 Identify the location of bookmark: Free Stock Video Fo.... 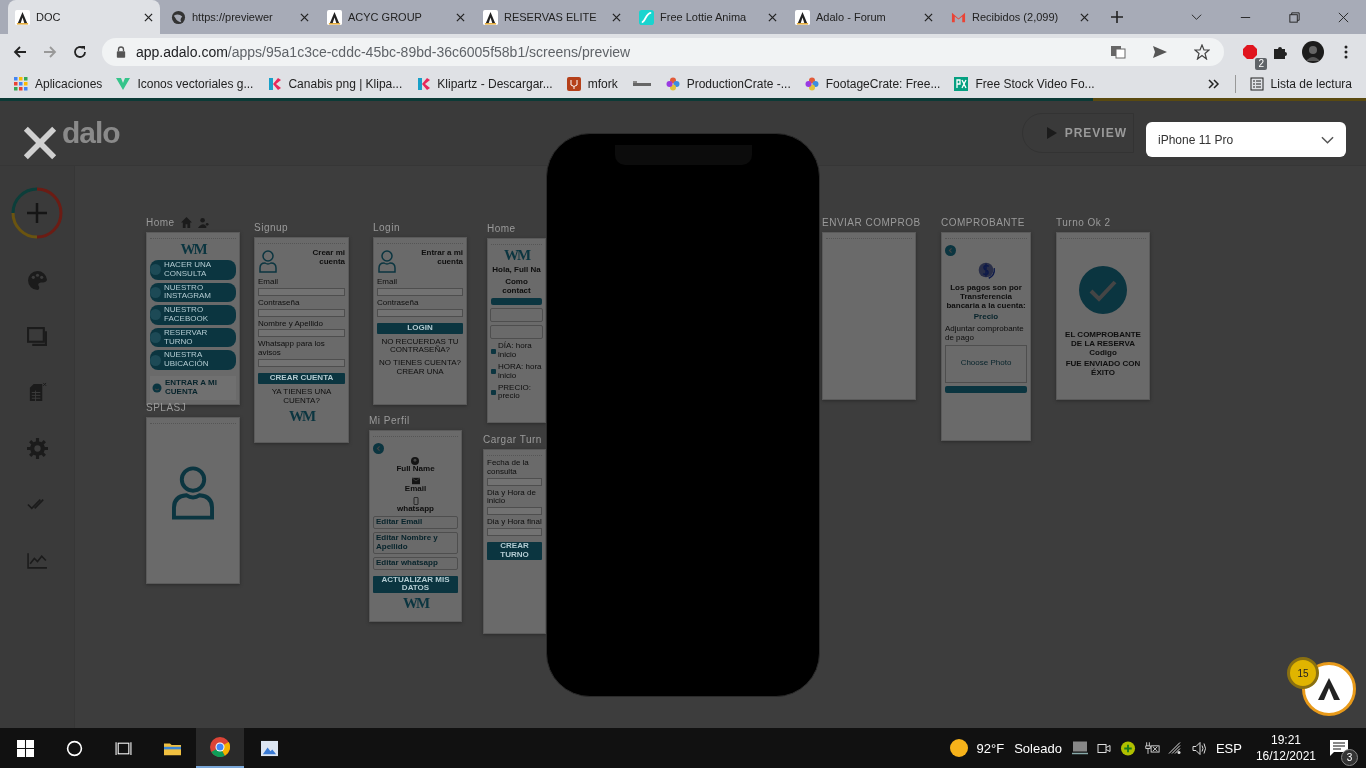
(1024, 84).